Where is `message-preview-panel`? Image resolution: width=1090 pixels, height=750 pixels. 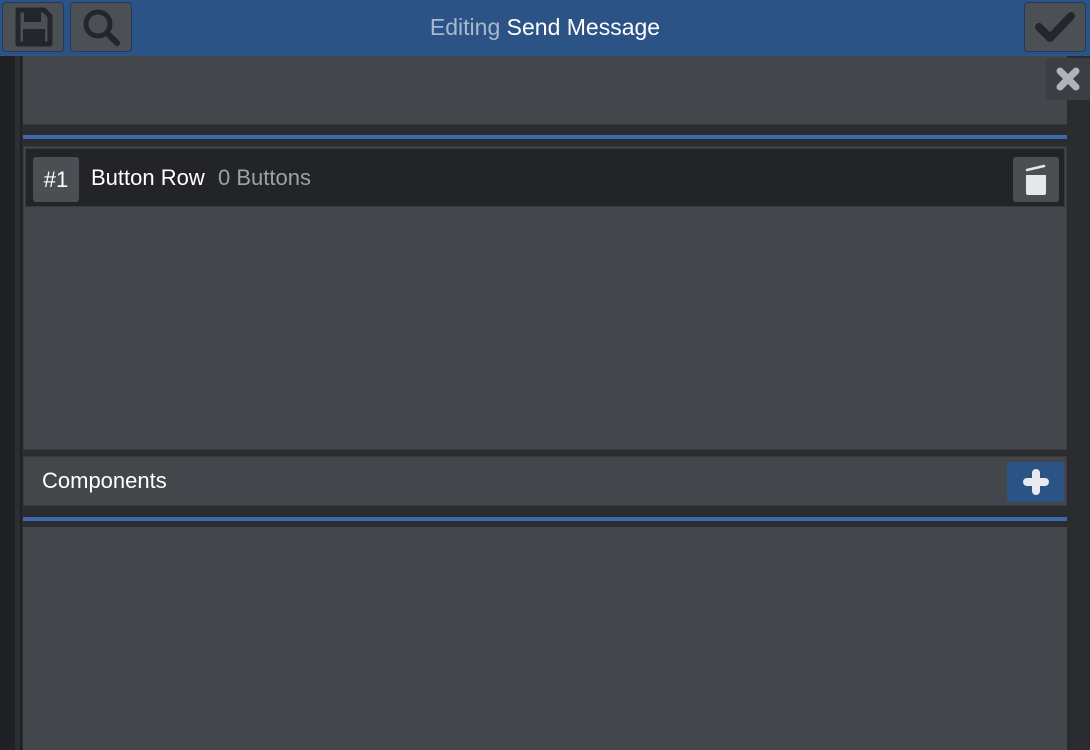 message-preview-panel is located at coordinates (545, 90).